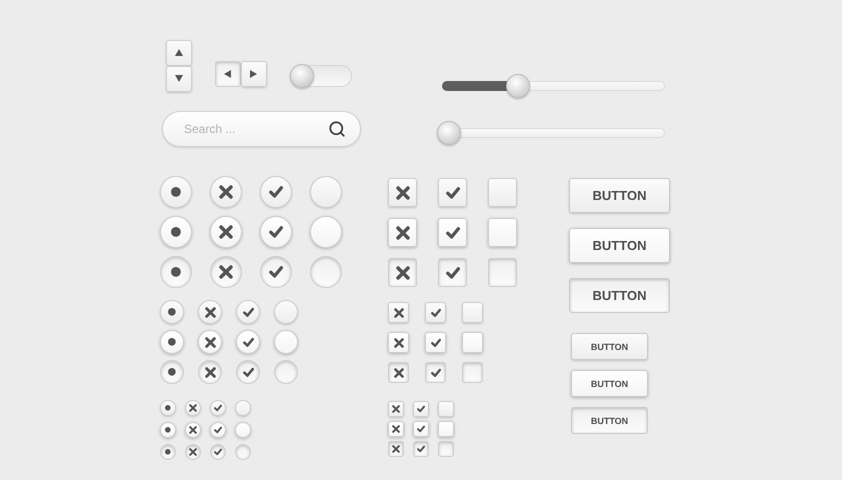 This screenshot has height=480, width=842. What do you see at coordinates (321, 76) in the screenshot?
I see `toggle-switch` at bounding box center [321, 76].